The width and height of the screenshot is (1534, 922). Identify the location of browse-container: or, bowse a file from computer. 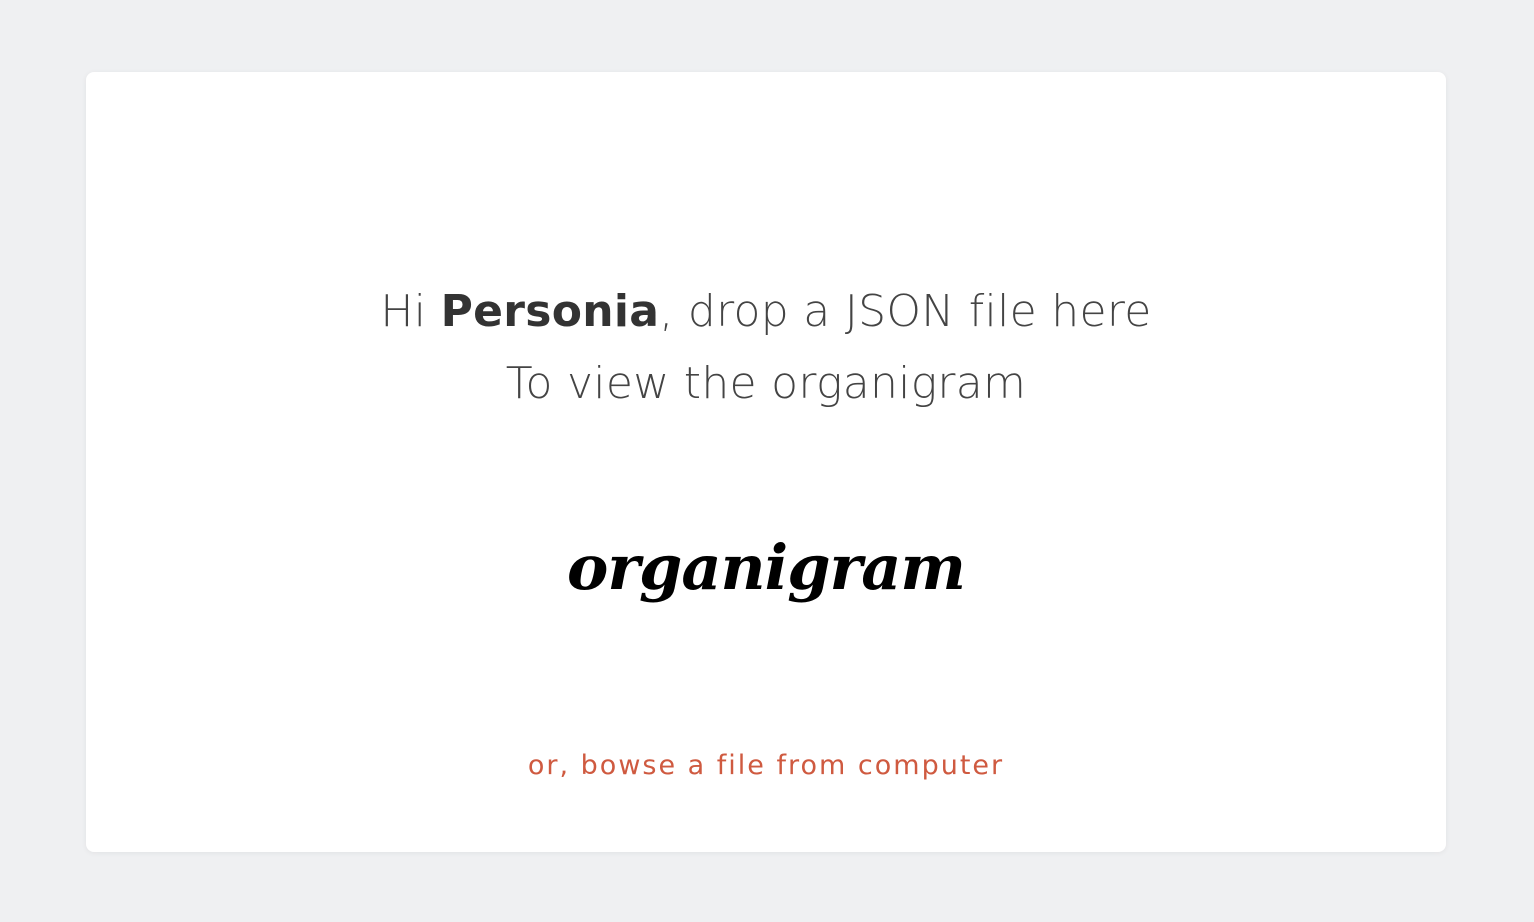
(766, 765).